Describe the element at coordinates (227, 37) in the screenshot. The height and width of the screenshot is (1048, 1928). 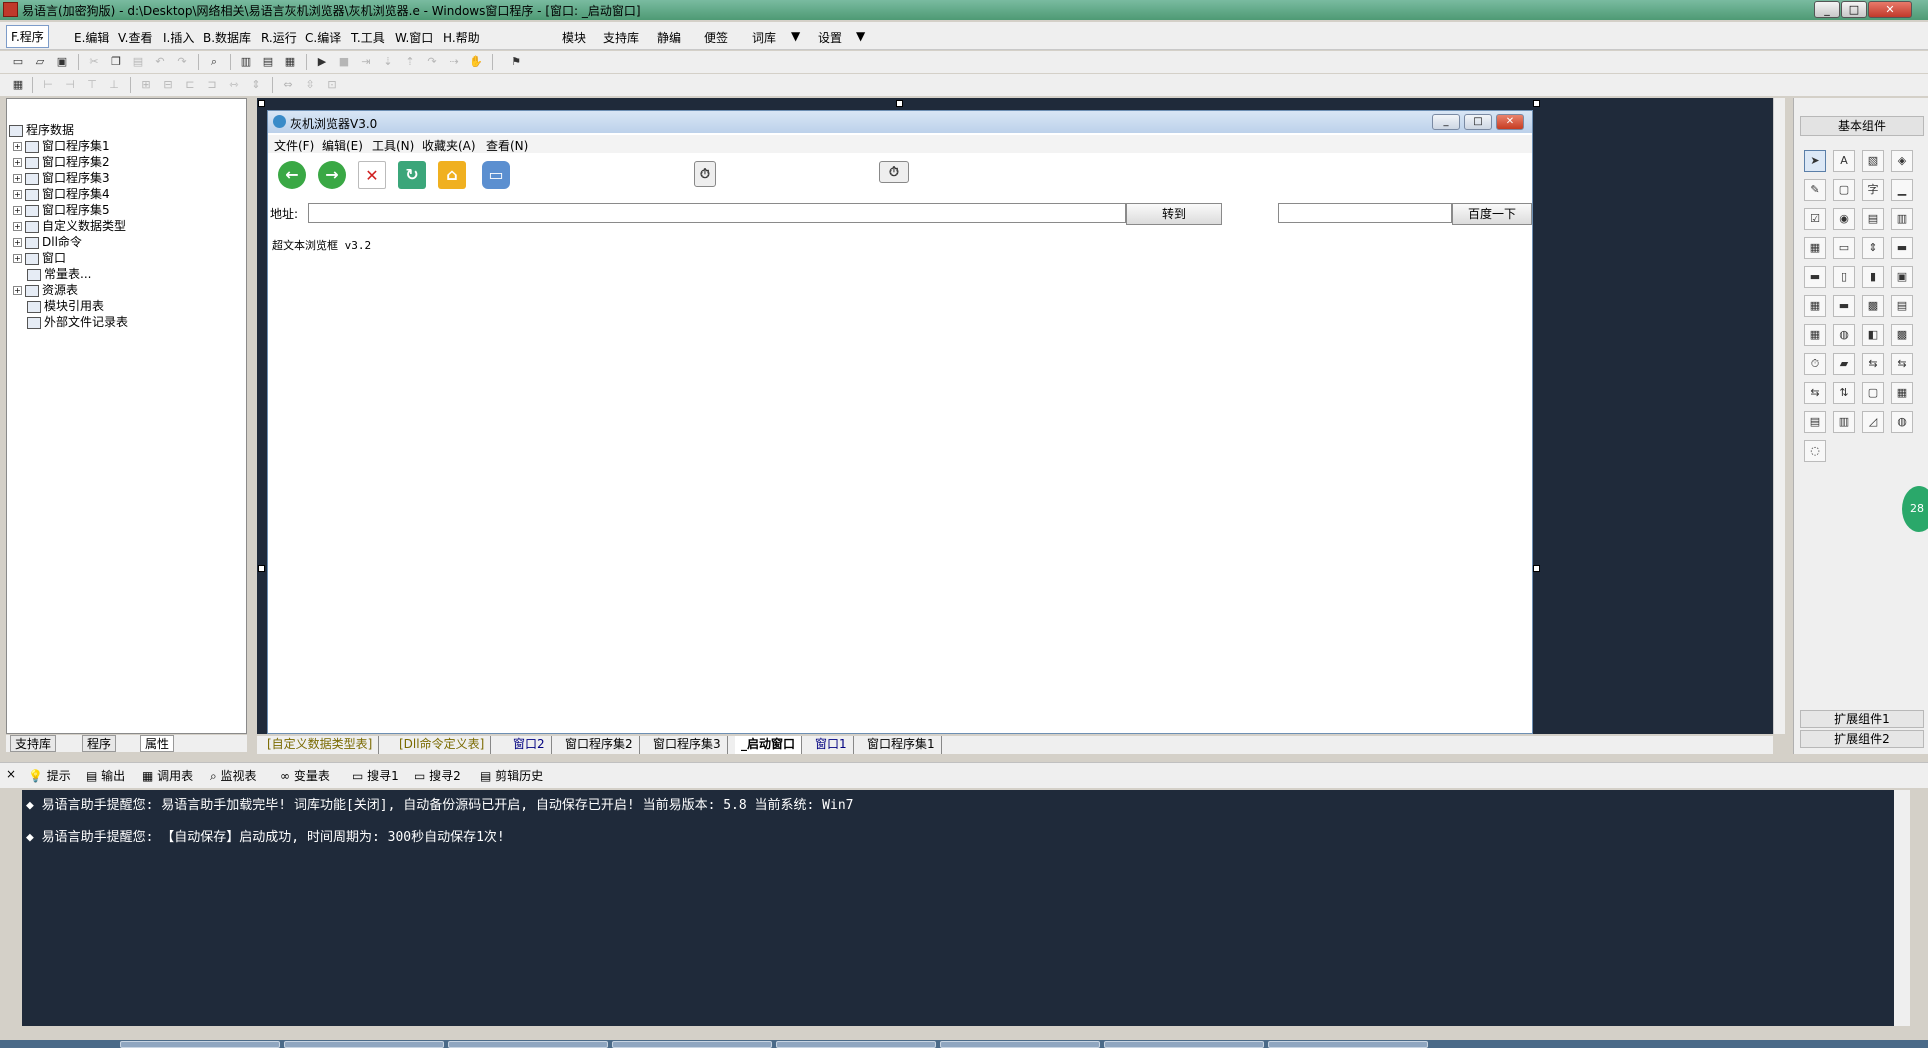
I see `menu-database: B.数据库` at that location.